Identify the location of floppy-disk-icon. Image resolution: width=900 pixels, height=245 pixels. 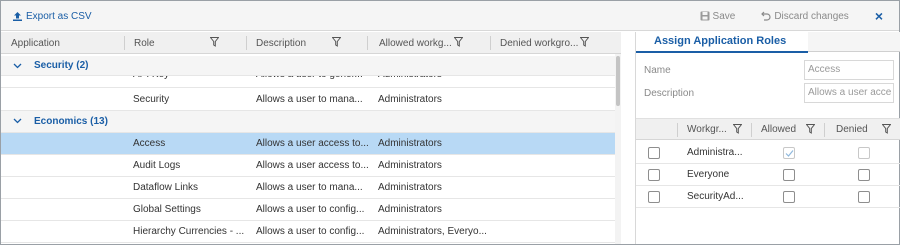
(705, 16).